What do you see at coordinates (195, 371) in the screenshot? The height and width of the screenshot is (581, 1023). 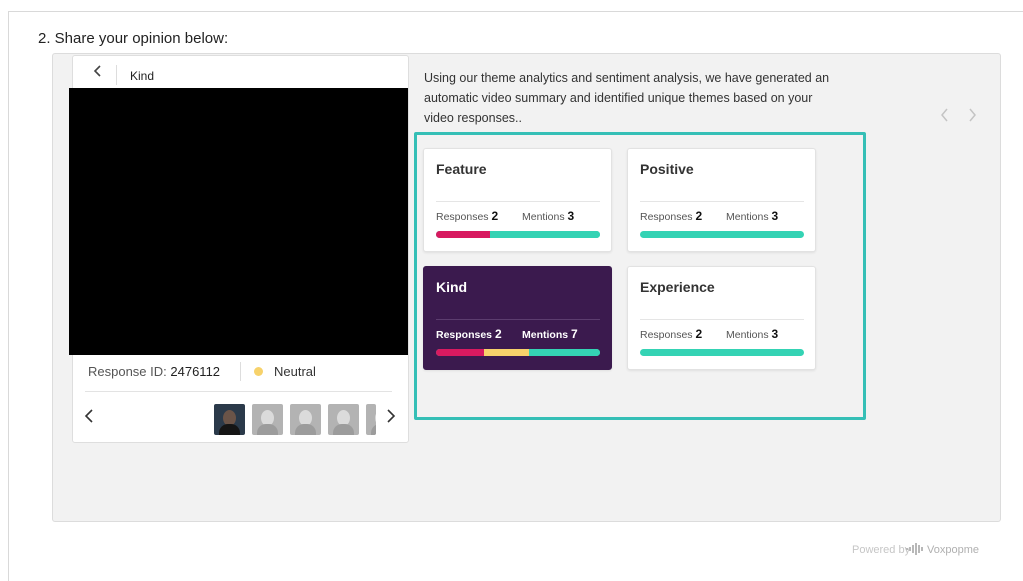 I see `response-id-value: 2476112` at bounding box center [195, 371].